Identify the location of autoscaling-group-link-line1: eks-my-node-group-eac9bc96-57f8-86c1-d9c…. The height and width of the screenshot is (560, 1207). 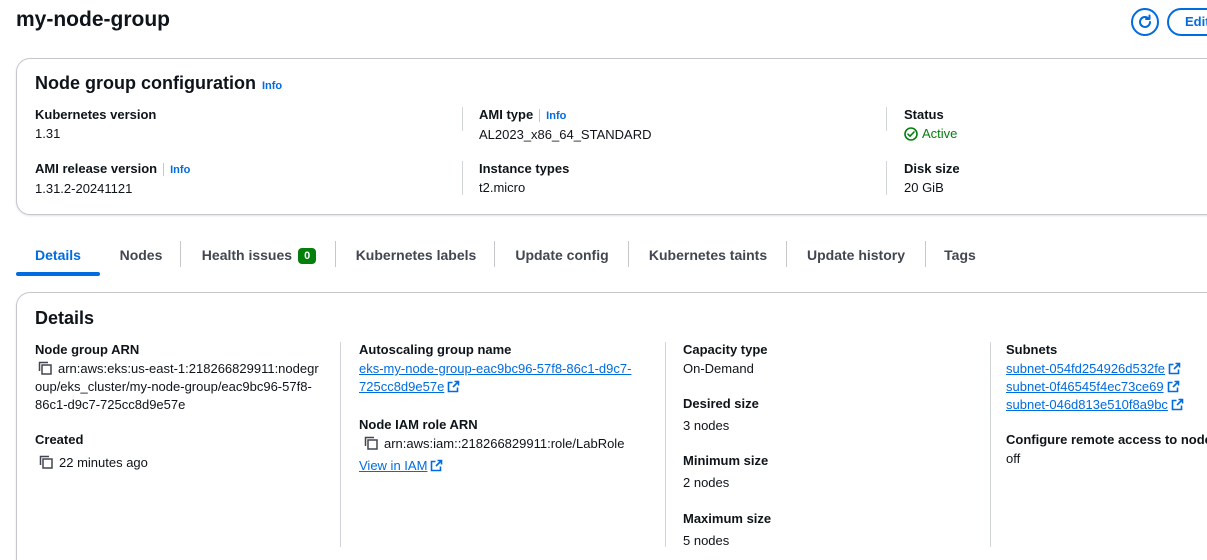
(495, 368).